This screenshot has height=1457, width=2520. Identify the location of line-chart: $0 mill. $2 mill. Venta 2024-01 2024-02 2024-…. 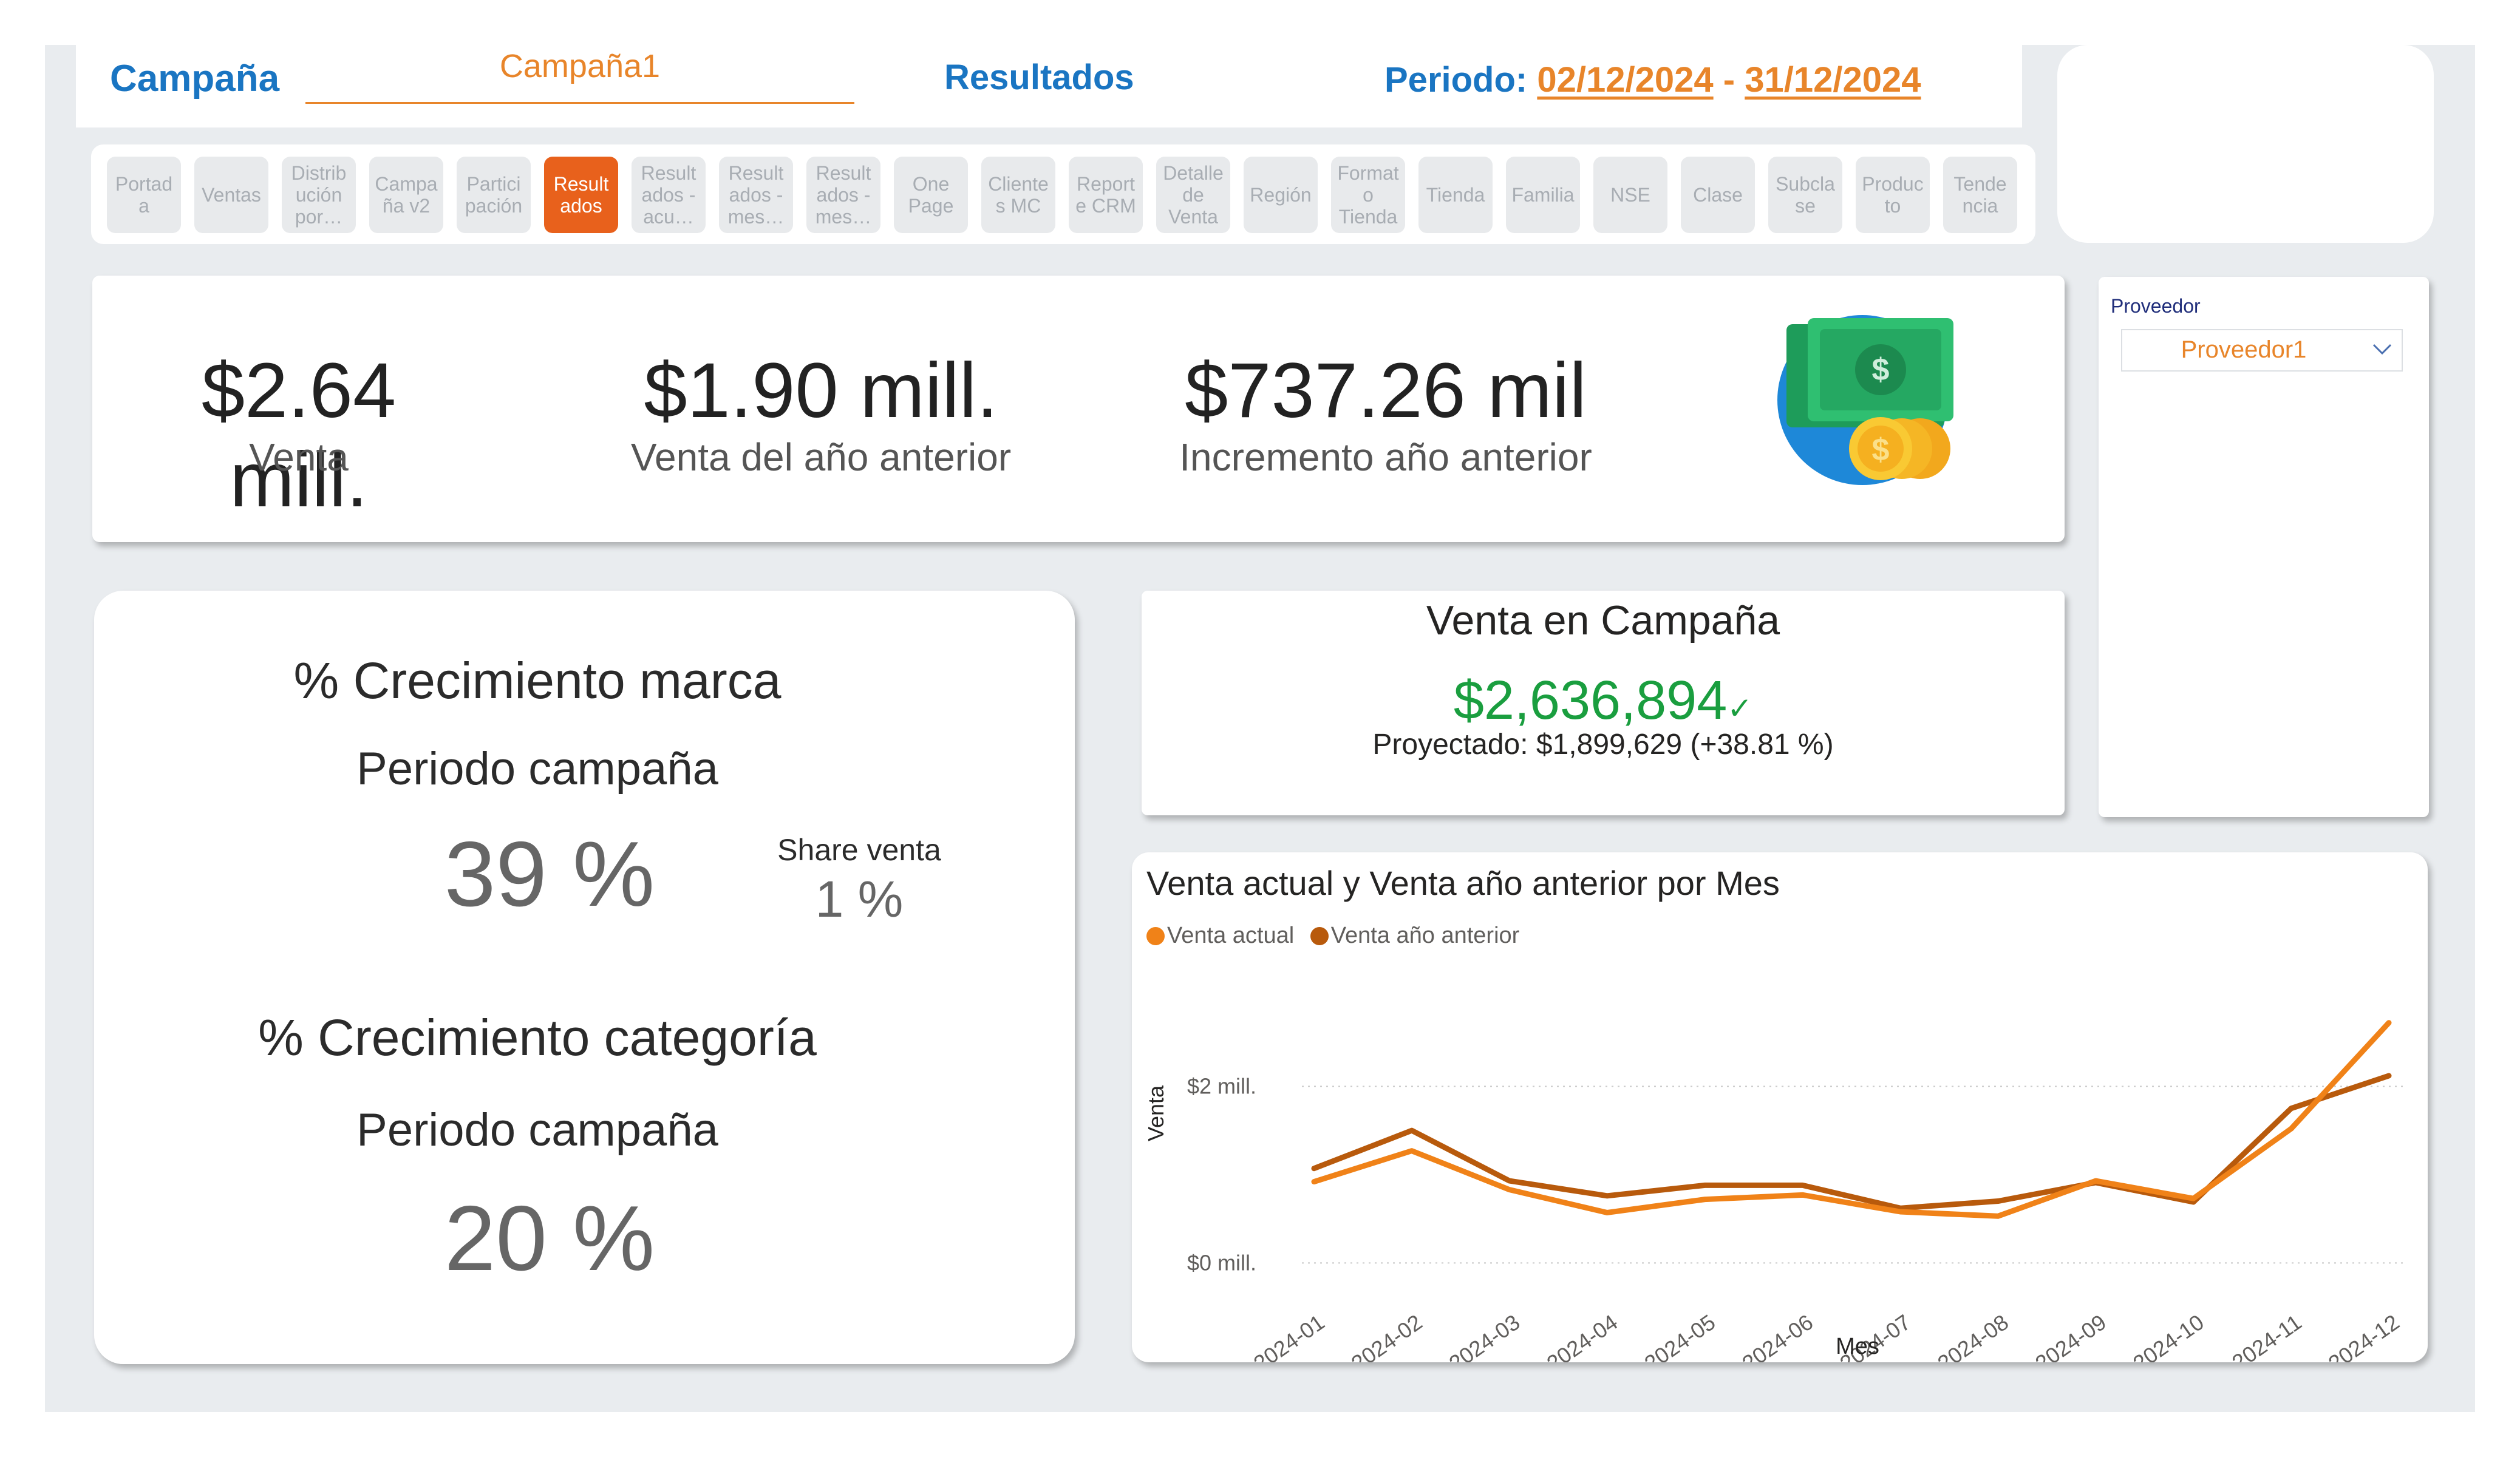
(1775, 1191).